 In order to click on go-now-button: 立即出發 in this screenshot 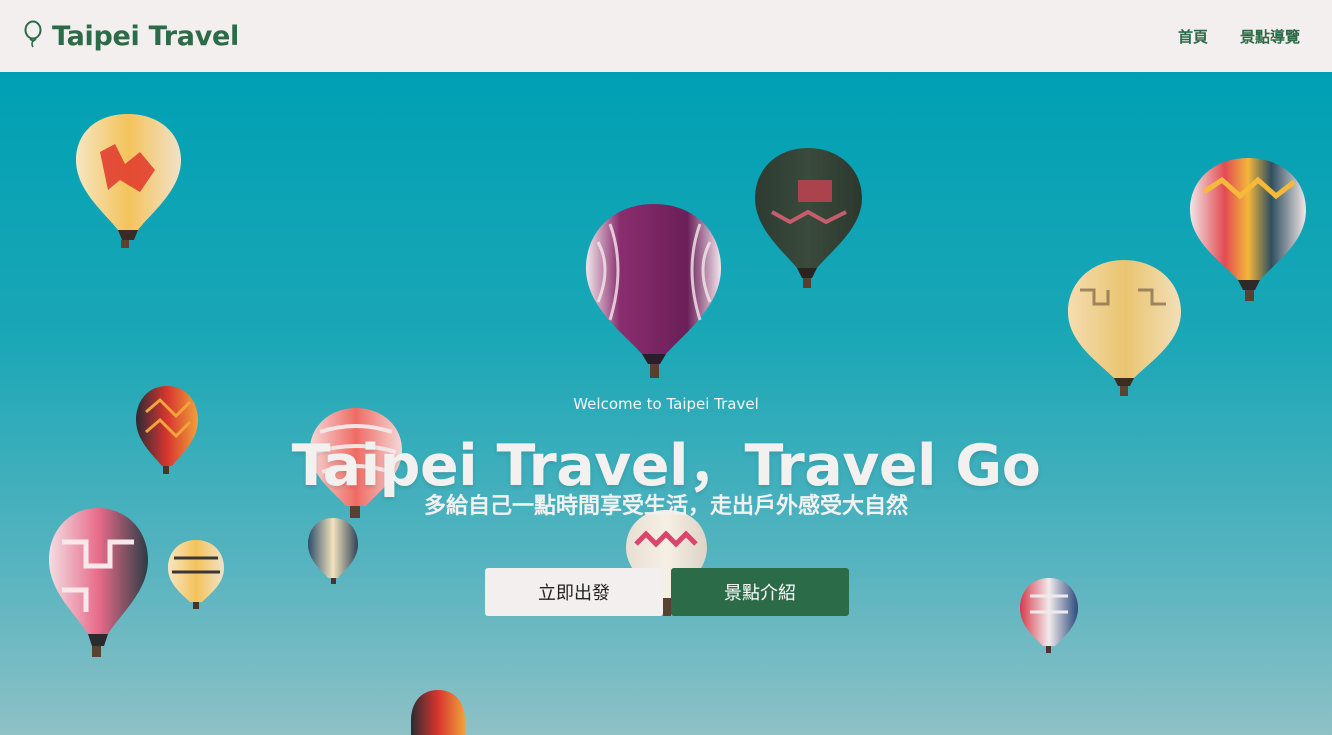, I will do `click(574, 592)`.